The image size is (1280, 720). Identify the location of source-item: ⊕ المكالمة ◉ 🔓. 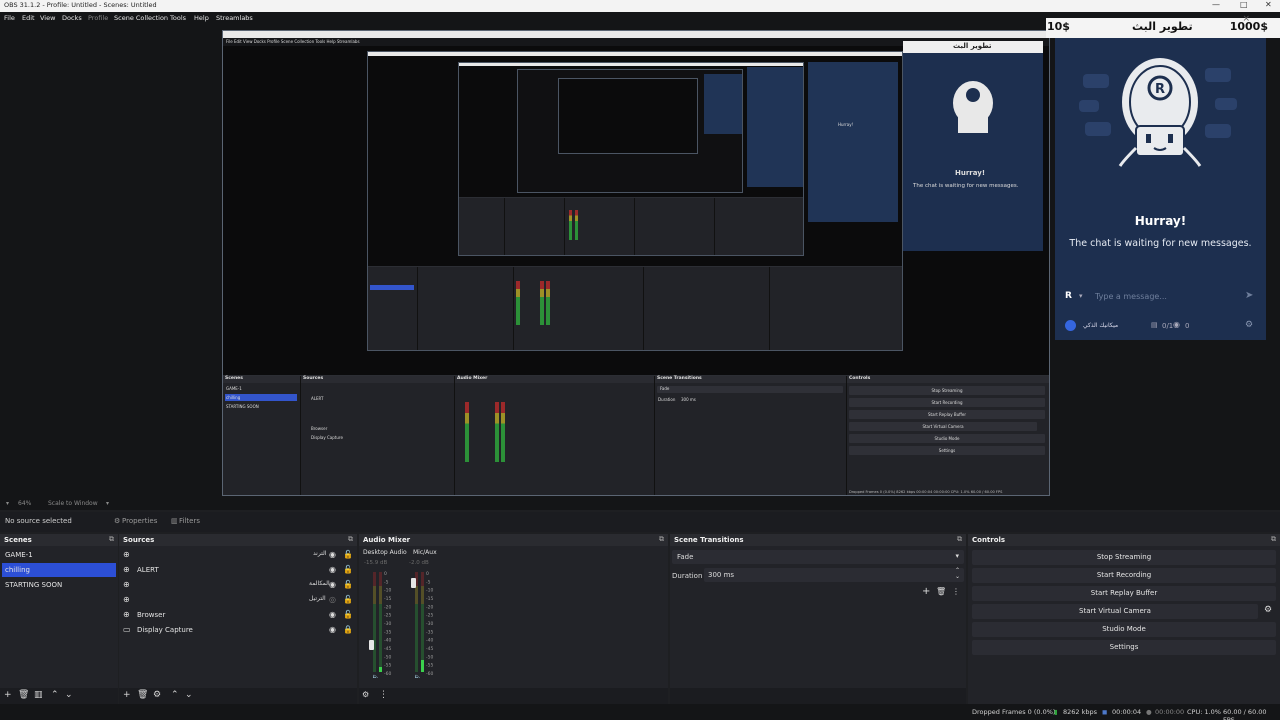
(238, 585).